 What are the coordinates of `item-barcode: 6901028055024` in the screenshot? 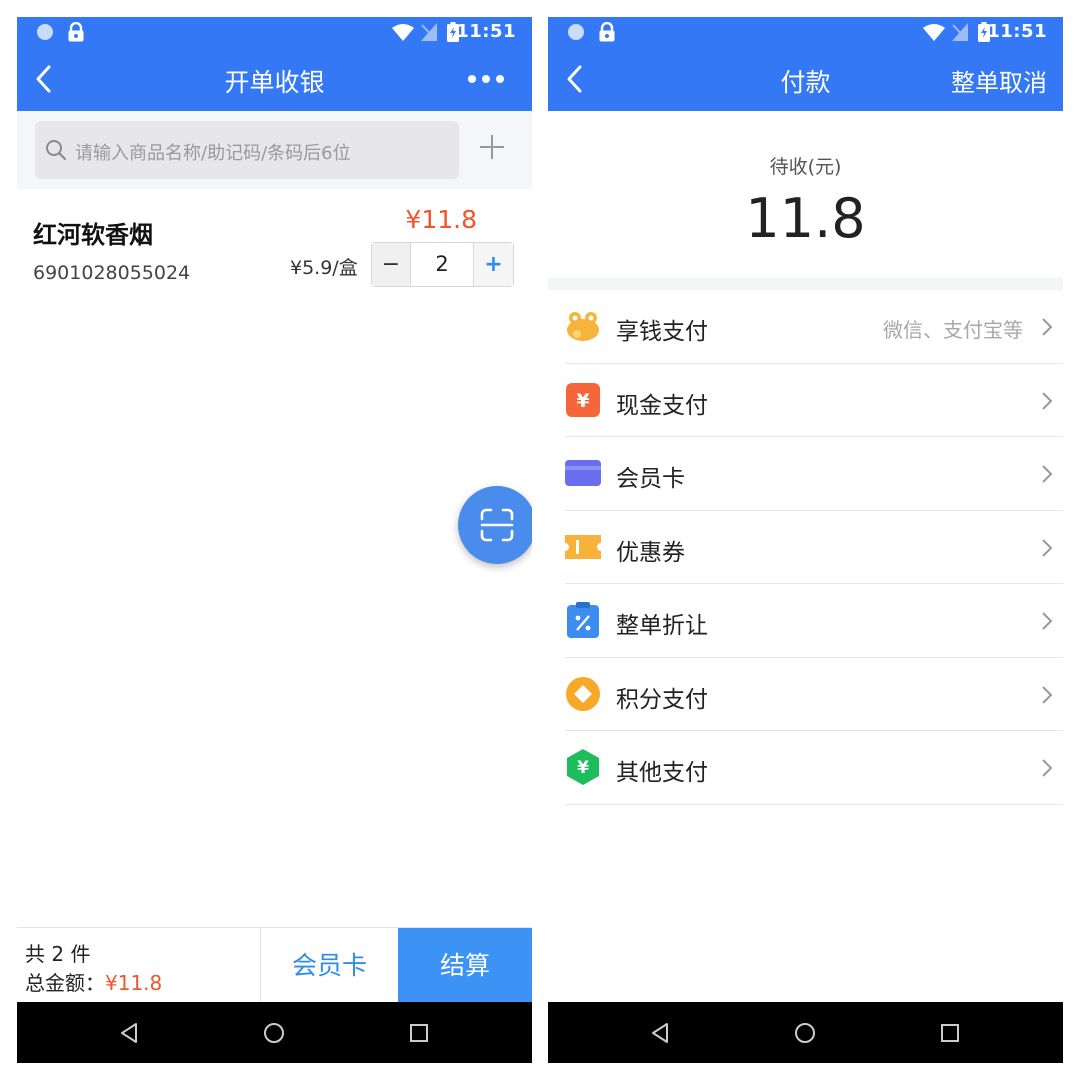 It's located at (112, 273).